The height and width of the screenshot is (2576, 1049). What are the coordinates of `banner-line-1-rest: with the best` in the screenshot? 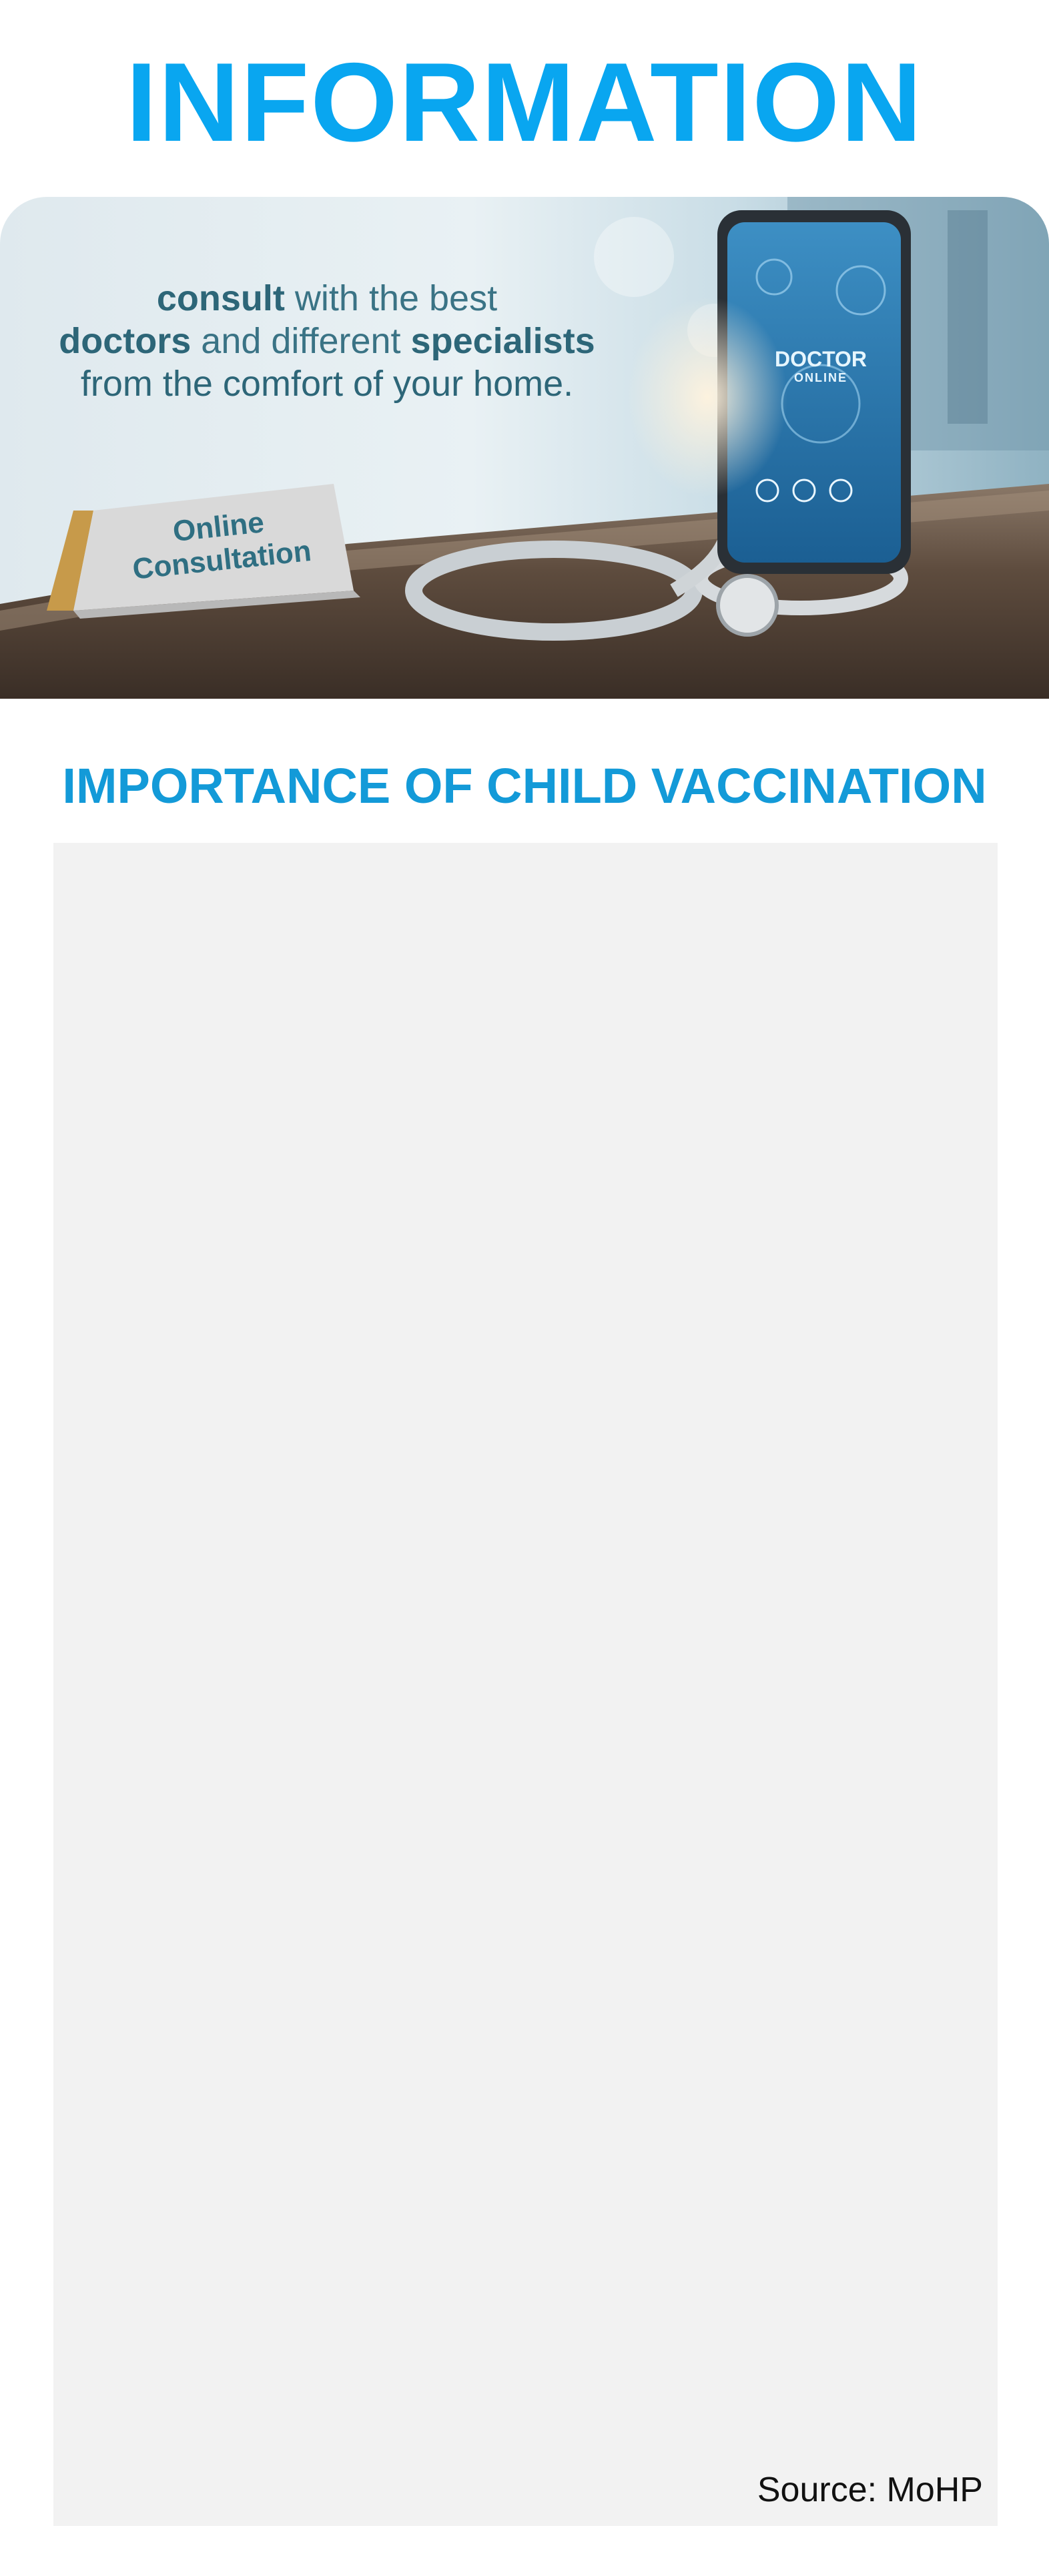 It's located at (391, 298).